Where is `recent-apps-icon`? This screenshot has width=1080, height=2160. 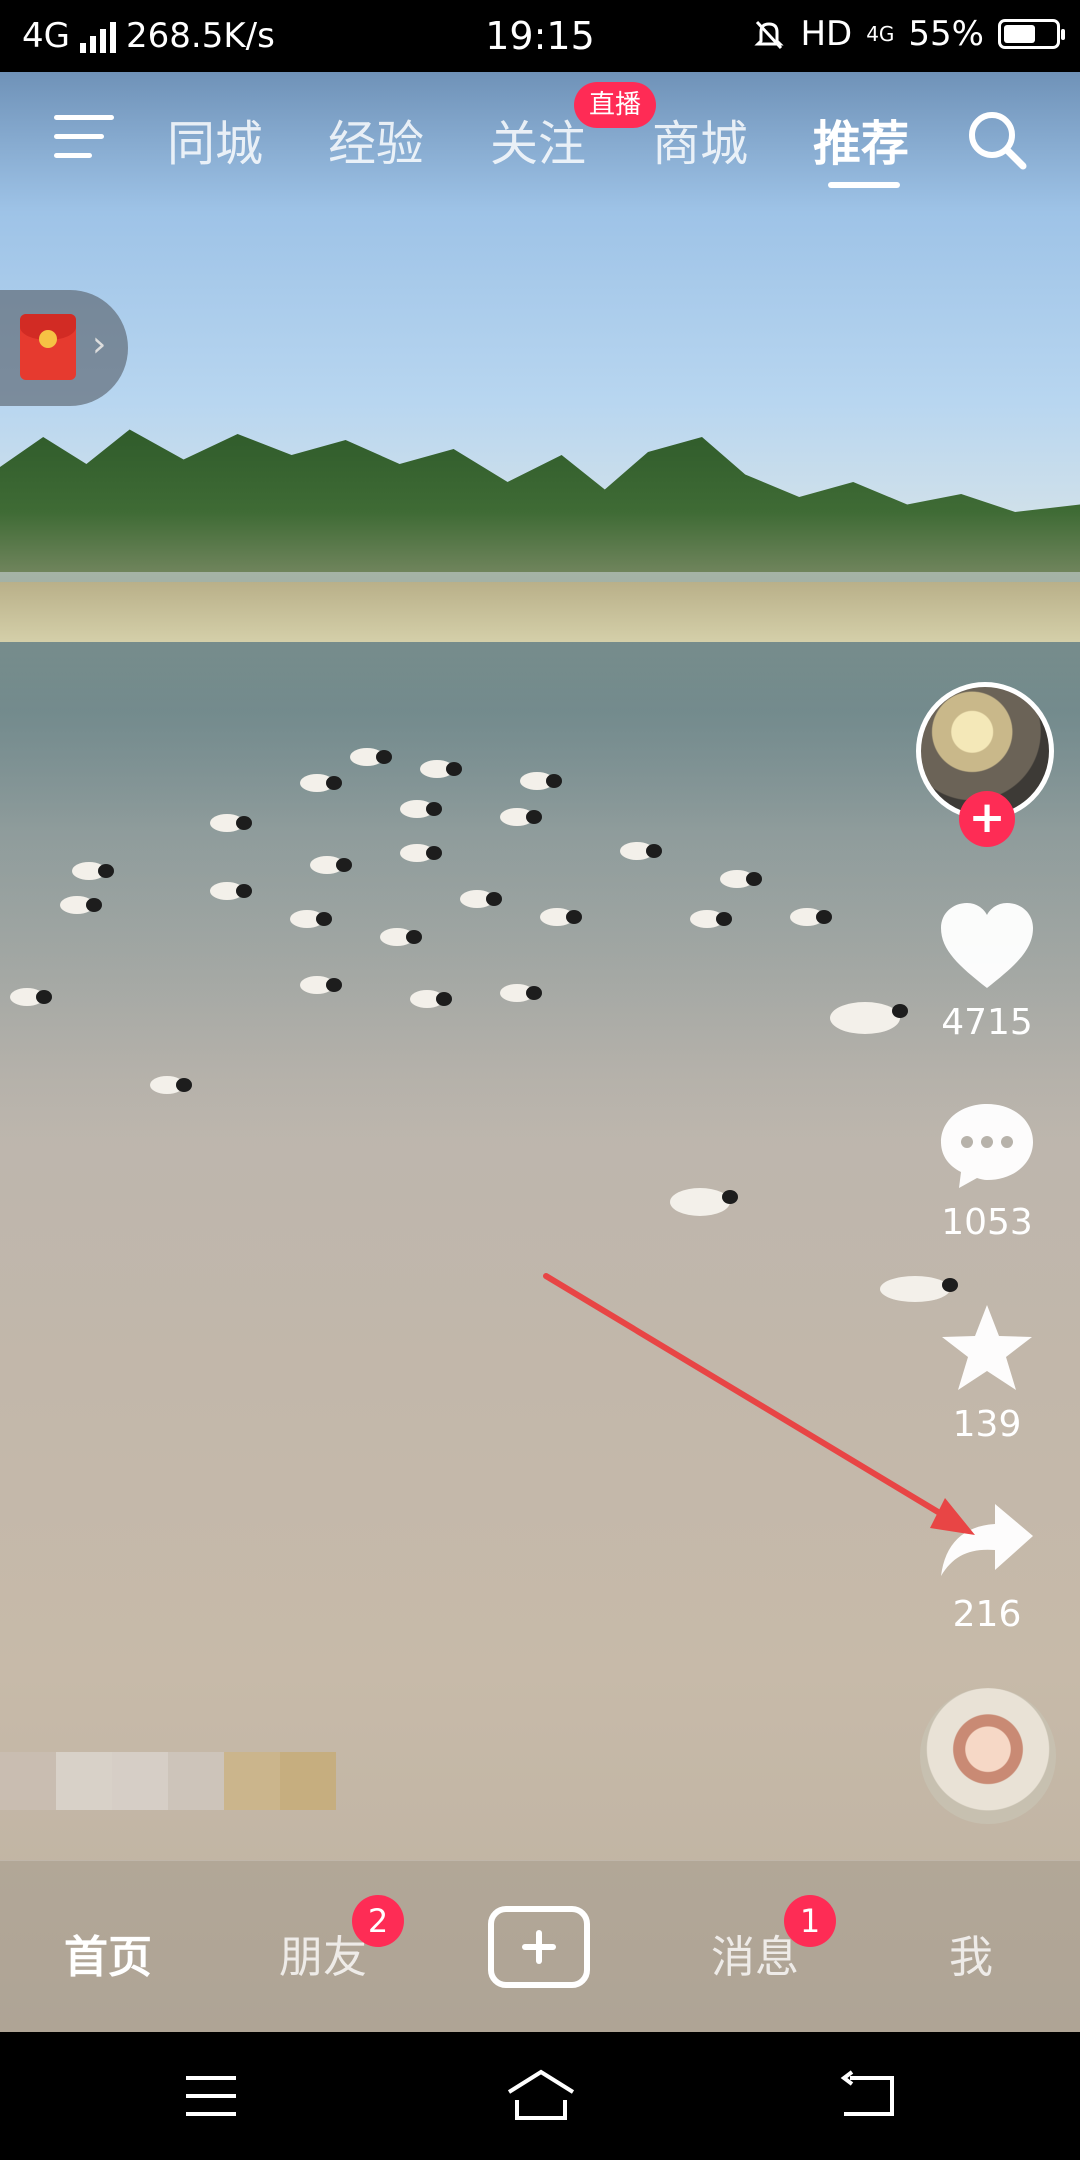 recent-apps-icon is located at coordinates (211, 2096).